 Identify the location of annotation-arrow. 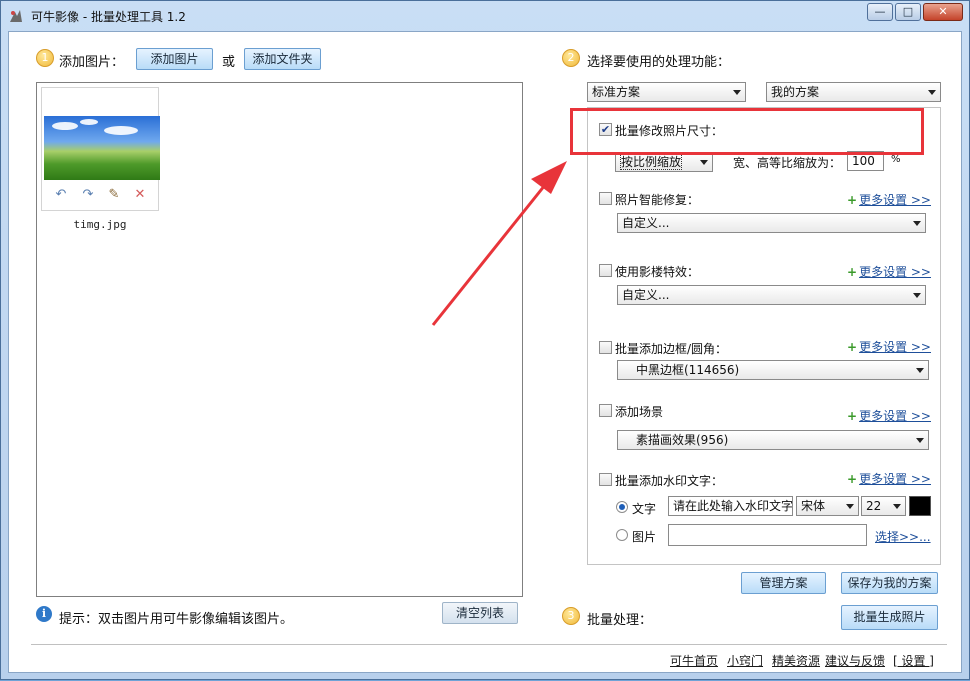
(499, 243).